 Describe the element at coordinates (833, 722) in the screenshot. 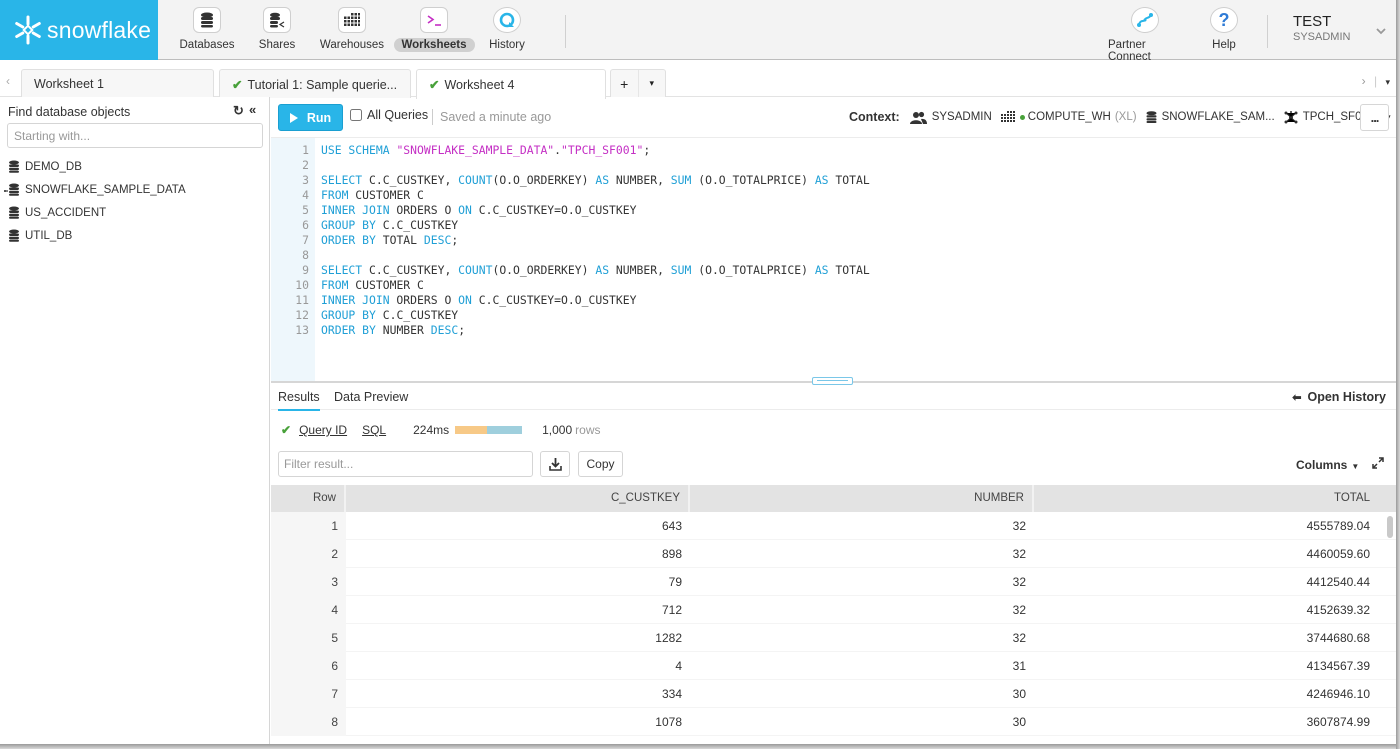

I see `table-row: 8 1078 30 3607874.99` at that location.